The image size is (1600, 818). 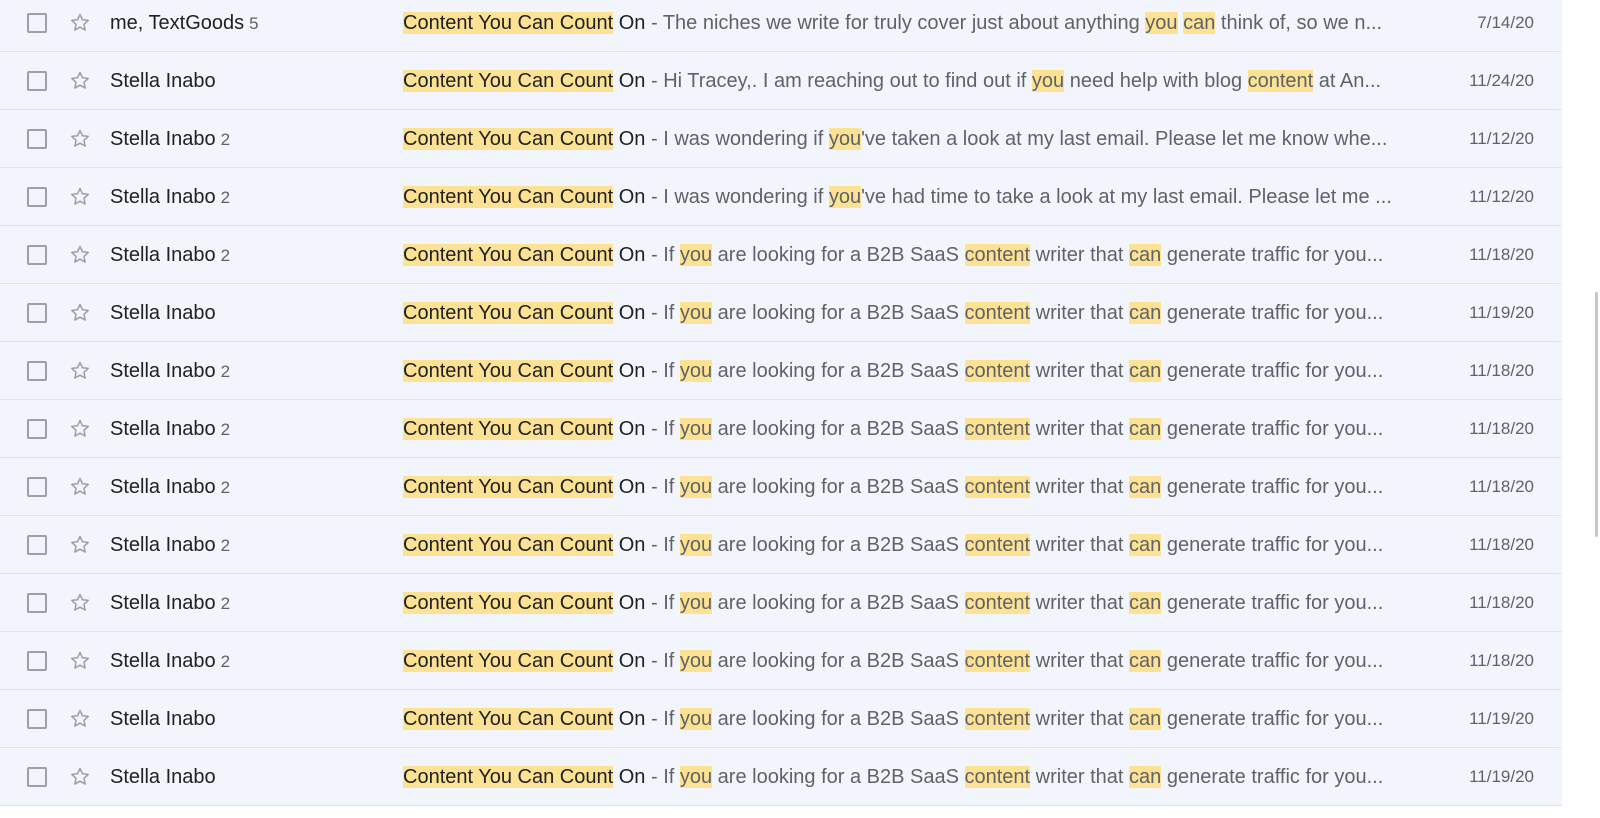 What do you see at coordinates (254, 23) in the screenshot?
I see `thread-count: 5` at bounding box center [254, 23].